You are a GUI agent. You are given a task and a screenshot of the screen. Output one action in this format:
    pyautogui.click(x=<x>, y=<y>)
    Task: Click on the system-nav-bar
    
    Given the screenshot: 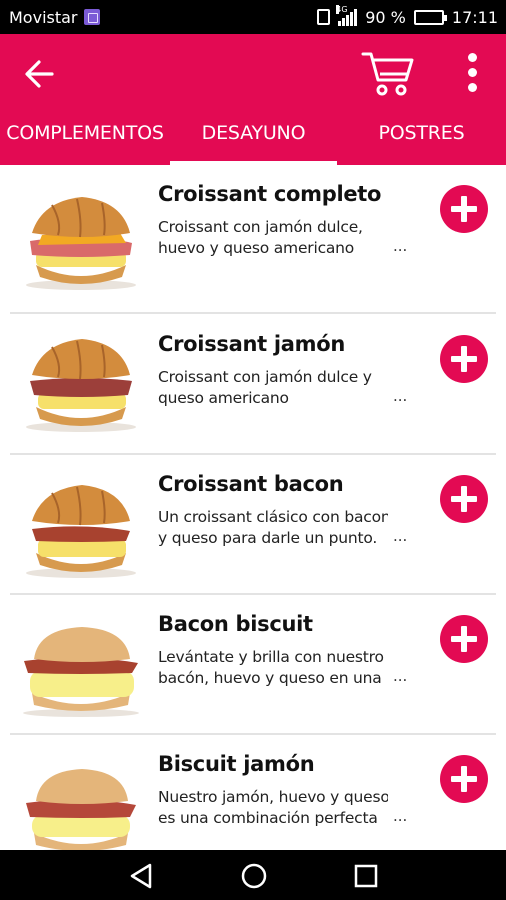 What is the action you would take?
    pyautogui.click(x=253, y=875)
    